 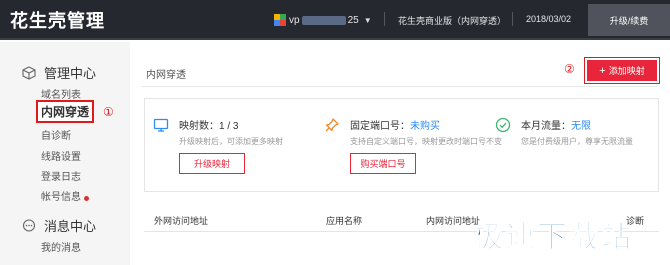 I want to click on account-suffix: 25, so click(x=353, y=20).